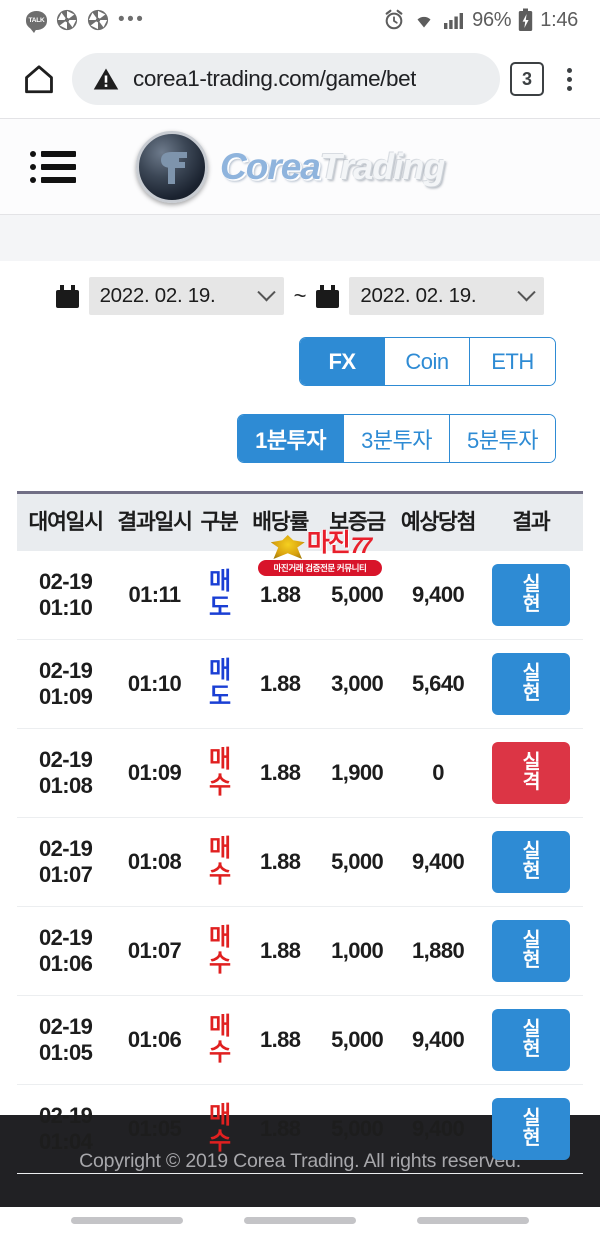  I want to click on cell-side: 매도, so click(219, 684).